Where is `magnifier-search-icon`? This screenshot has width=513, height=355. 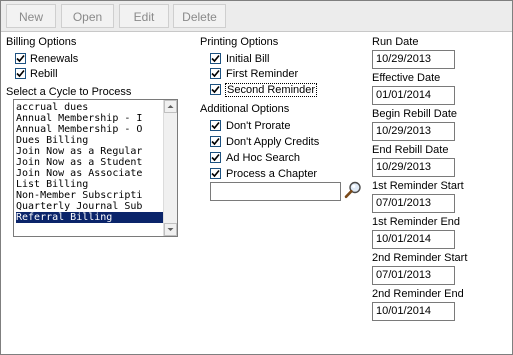
magnifier-search-icon is located at coordinates (353, 190).